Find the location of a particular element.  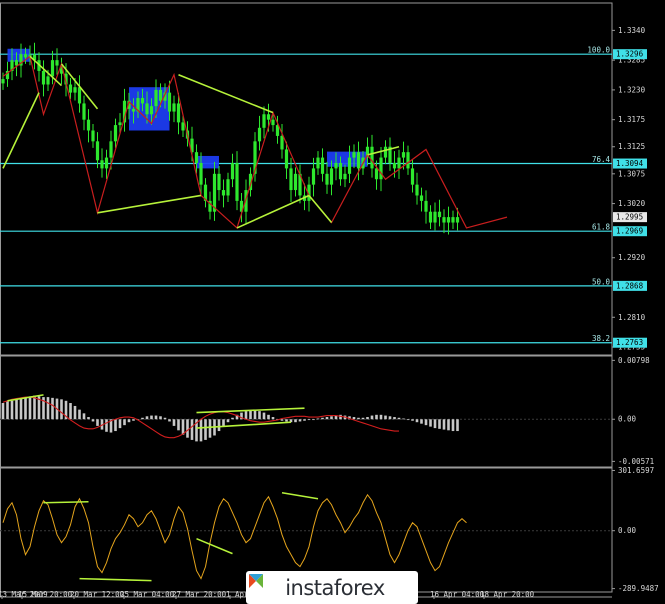

time-axis-label: 15 Mar 20:00 is located at coordinates (45, 594).